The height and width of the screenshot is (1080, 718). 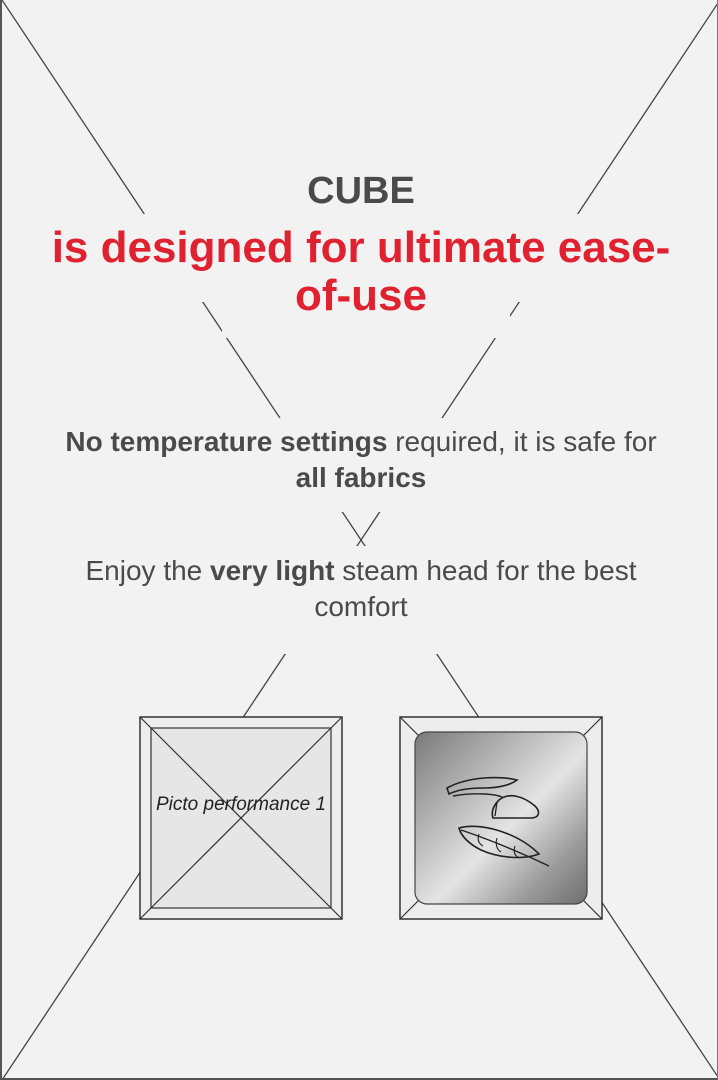 I want to click on feature-bold-temperature: No temperature settings, so click(x=226, y=441).